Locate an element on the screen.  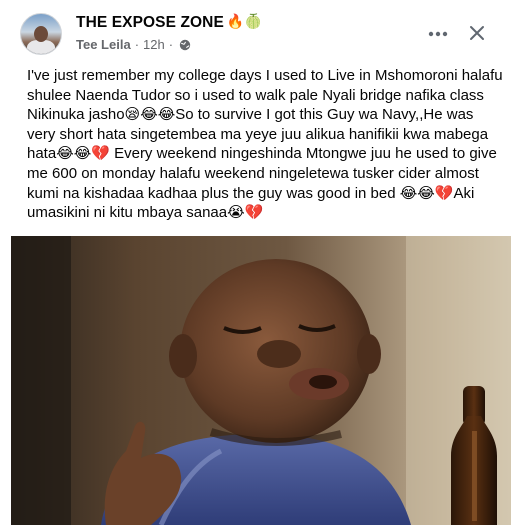
avatar-figure-face is located at coordinates (41, 34).